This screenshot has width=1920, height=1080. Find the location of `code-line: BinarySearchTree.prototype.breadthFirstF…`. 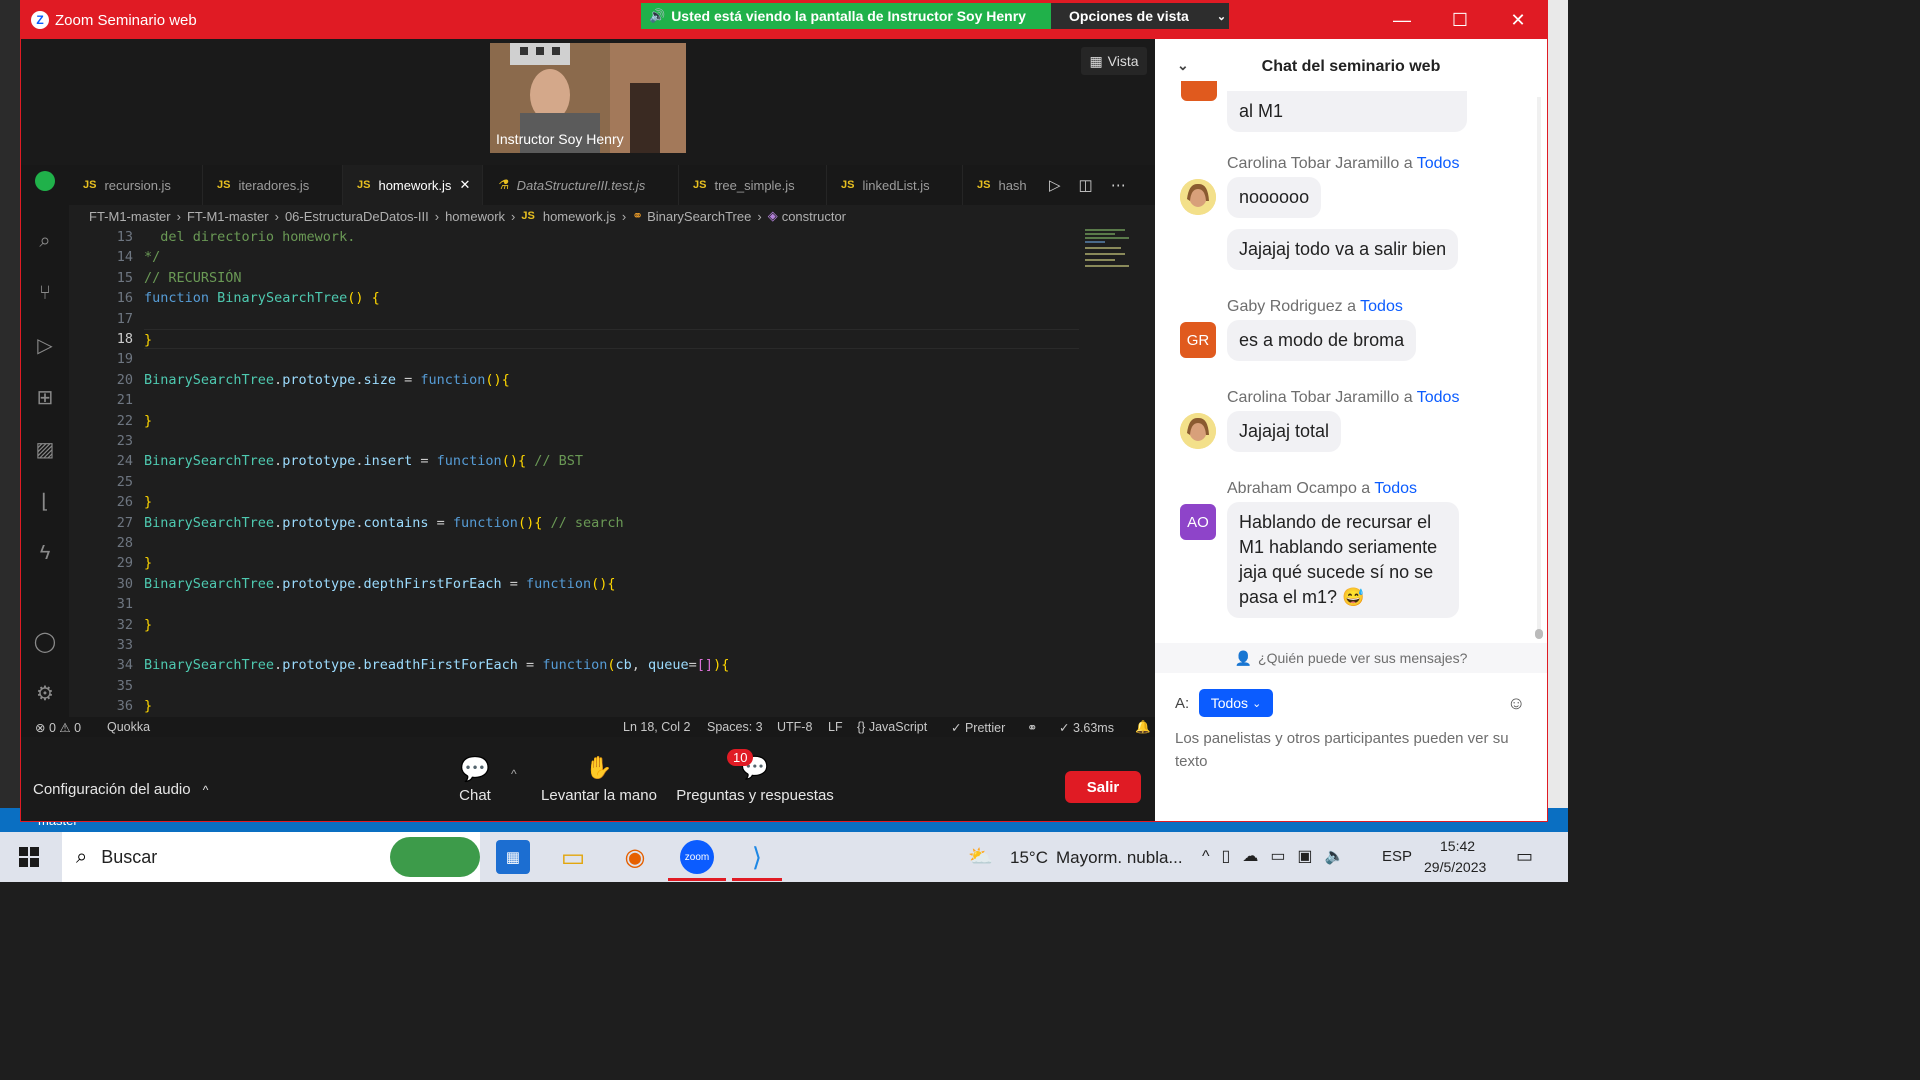

code-line: BinarySearchTree.prototype.breadthFirstF… is located at coordinates (437, 665).